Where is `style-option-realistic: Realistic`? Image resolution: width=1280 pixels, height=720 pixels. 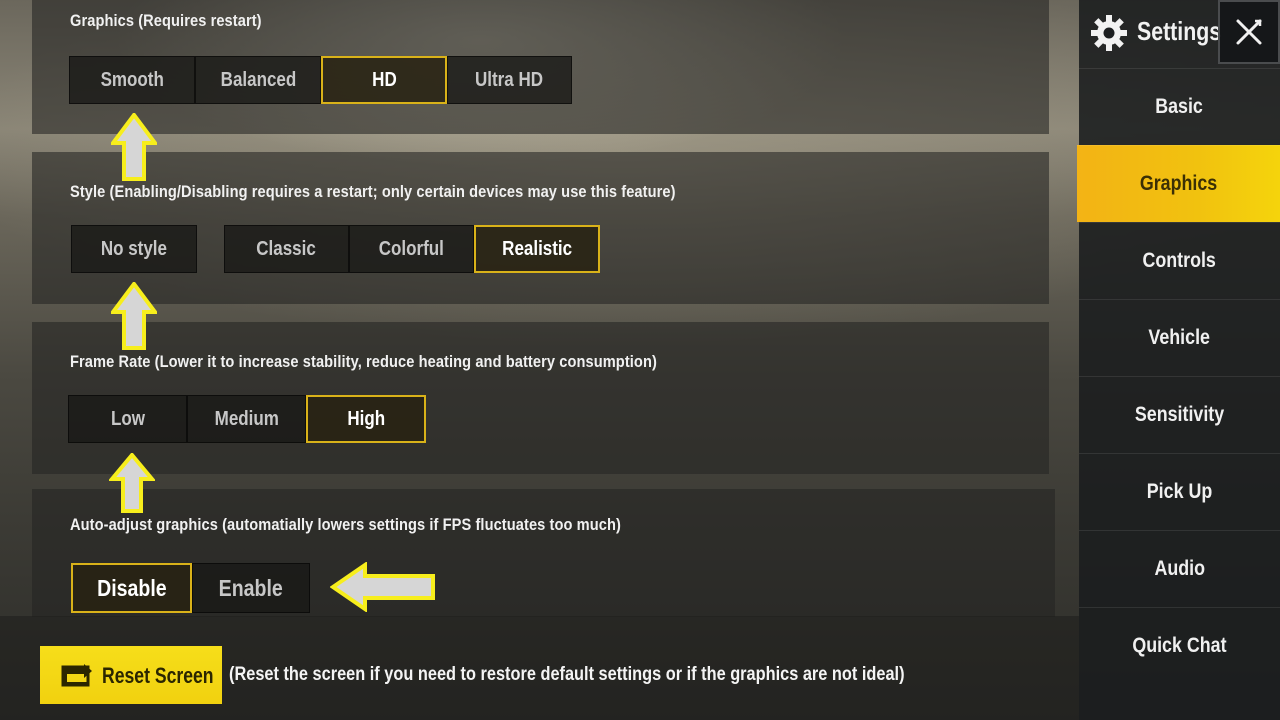 style-option-realistic: Realistic is located at coordinates (537, 249).